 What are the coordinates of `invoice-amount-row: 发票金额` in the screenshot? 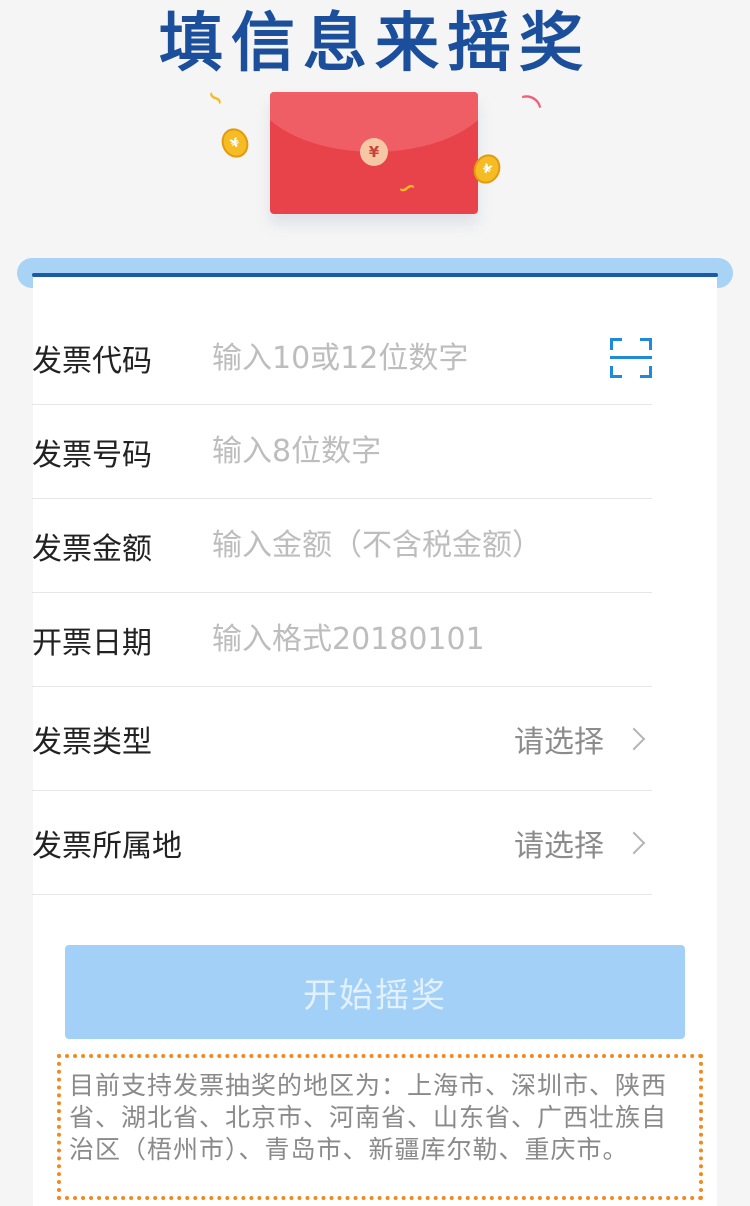 It's located at (342, 546).